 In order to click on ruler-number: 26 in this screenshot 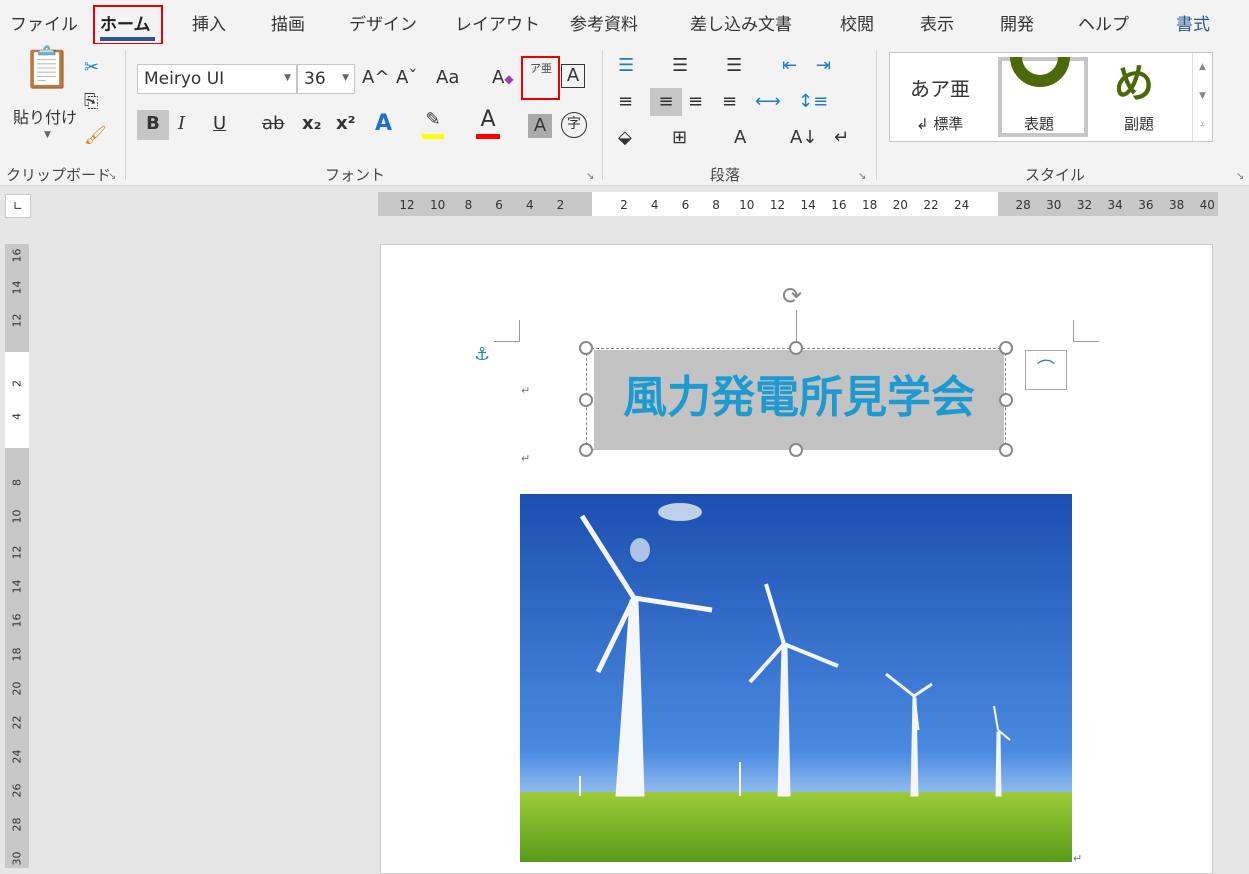, I will do `click(17, 790)`.